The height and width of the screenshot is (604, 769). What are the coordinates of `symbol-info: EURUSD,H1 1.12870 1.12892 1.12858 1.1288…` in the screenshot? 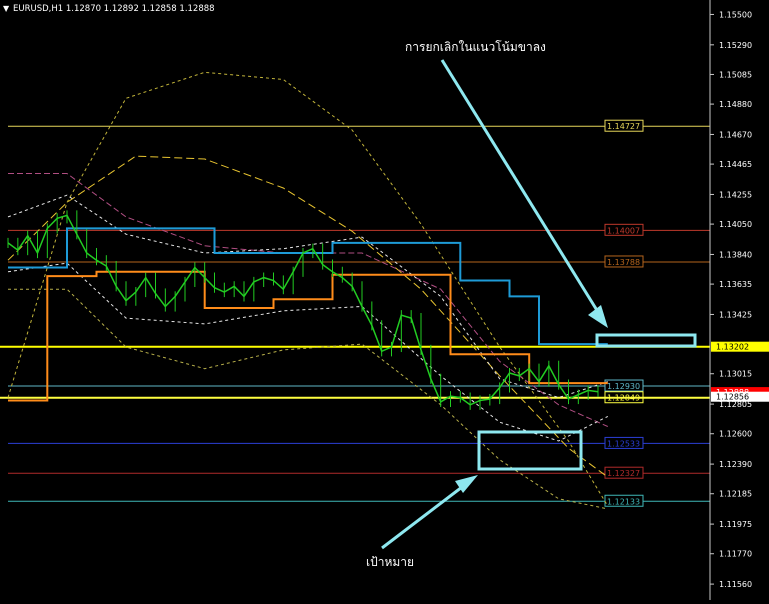 It's located at (114, 9).